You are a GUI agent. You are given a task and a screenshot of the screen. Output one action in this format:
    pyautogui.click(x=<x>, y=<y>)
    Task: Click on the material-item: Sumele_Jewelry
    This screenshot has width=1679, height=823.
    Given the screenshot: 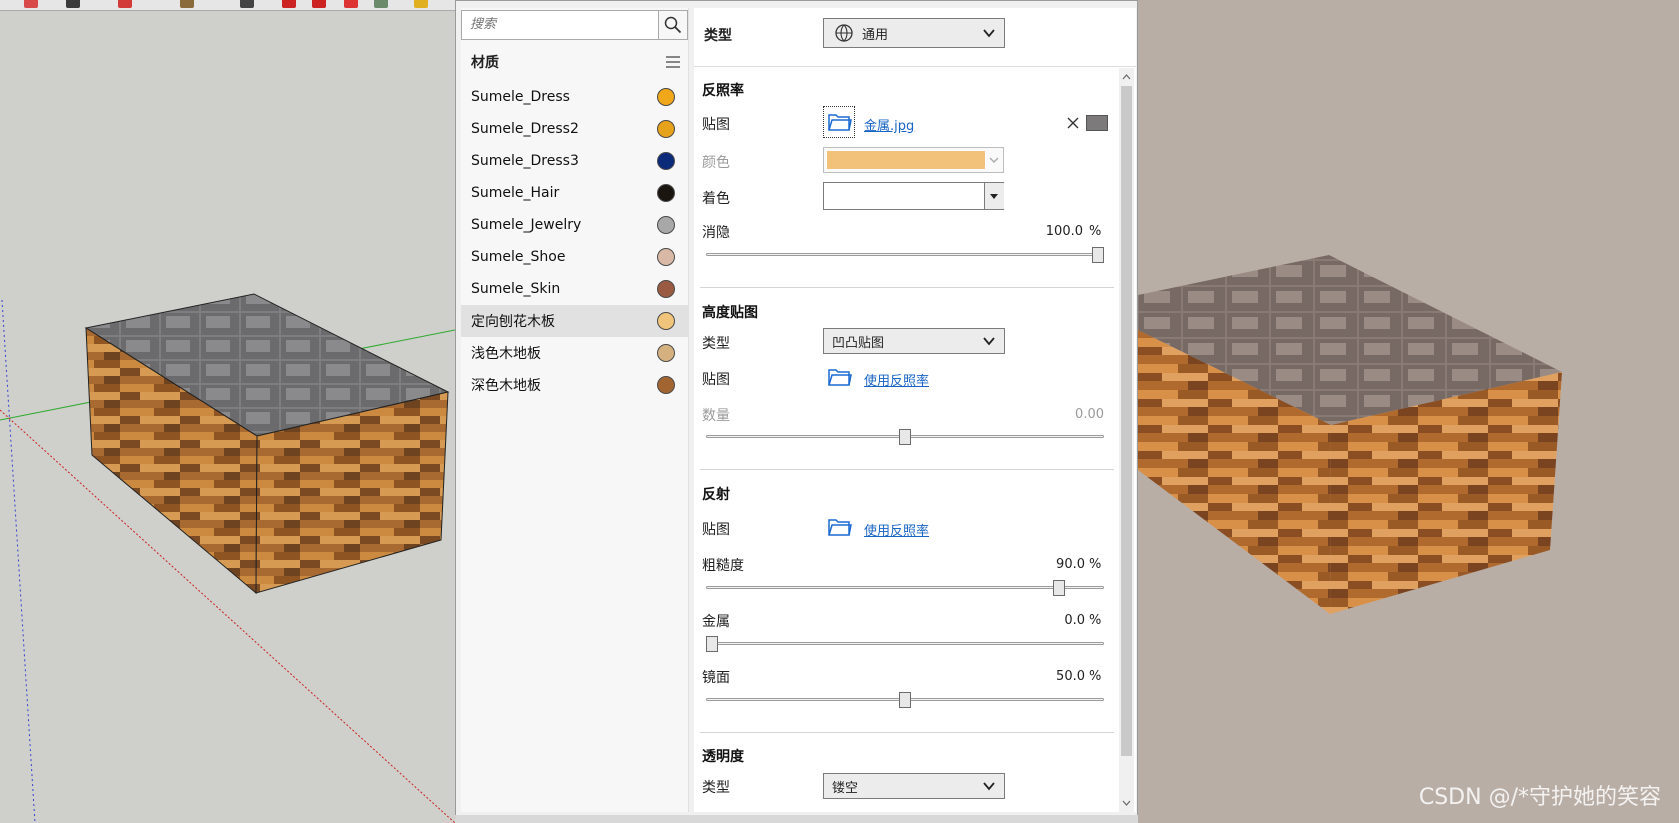 What is the action you would take?
    pyautogui.click(x=574, y=225)
    